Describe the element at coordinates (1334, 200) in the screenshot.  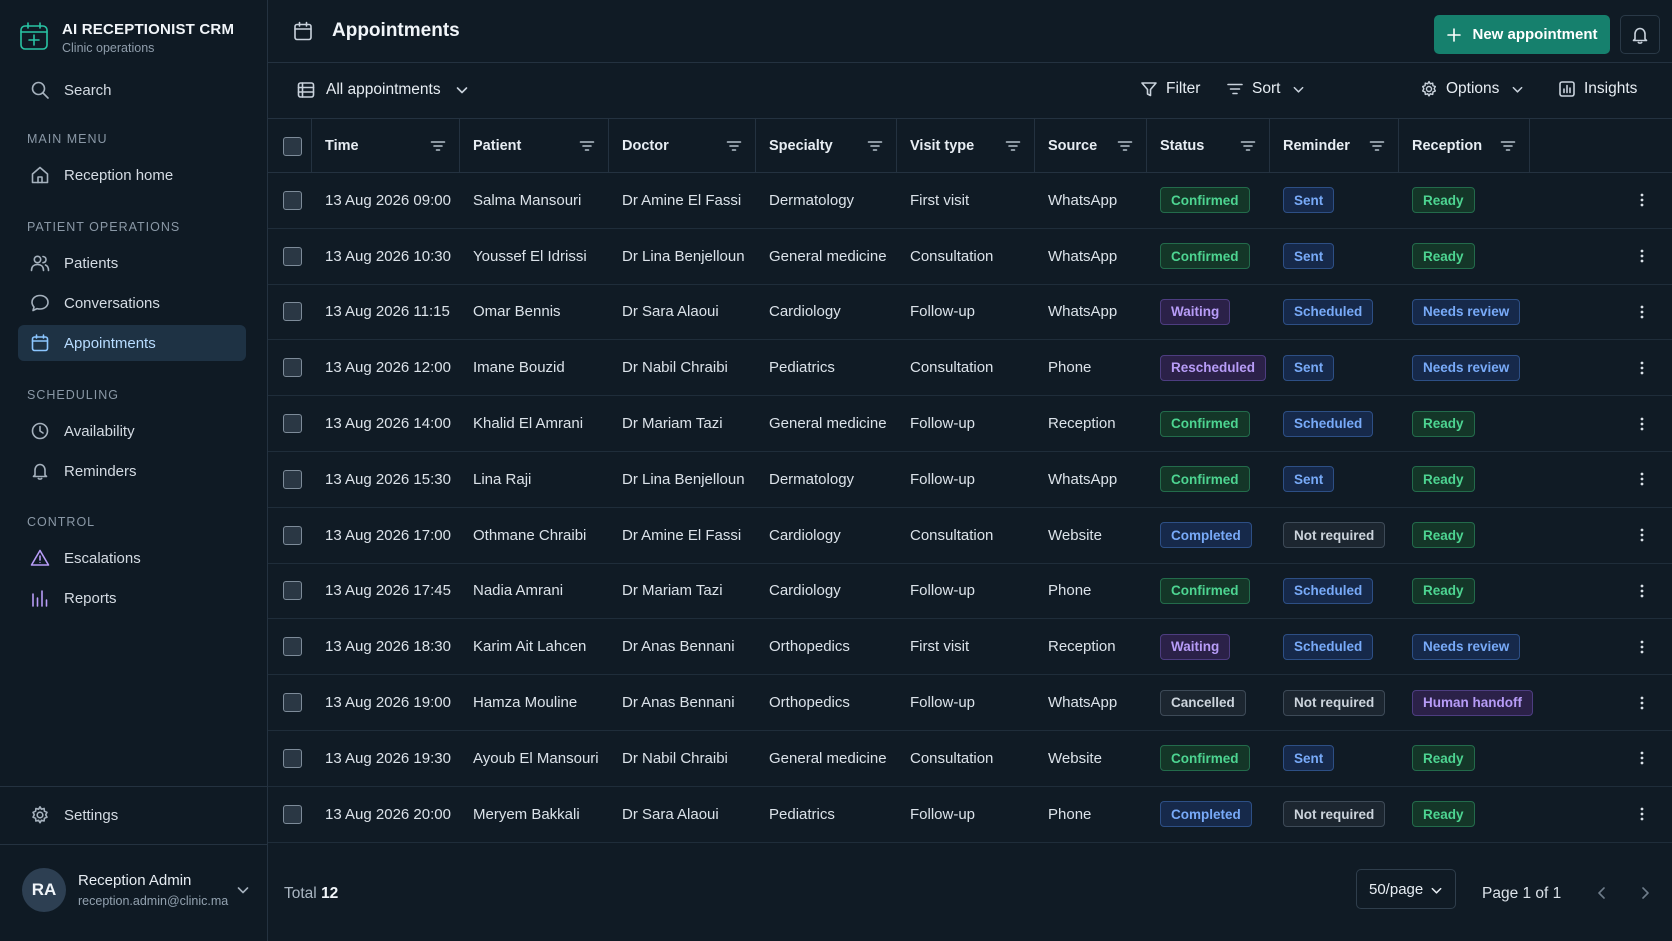
I see `cell-reminder: Sent` at that location.